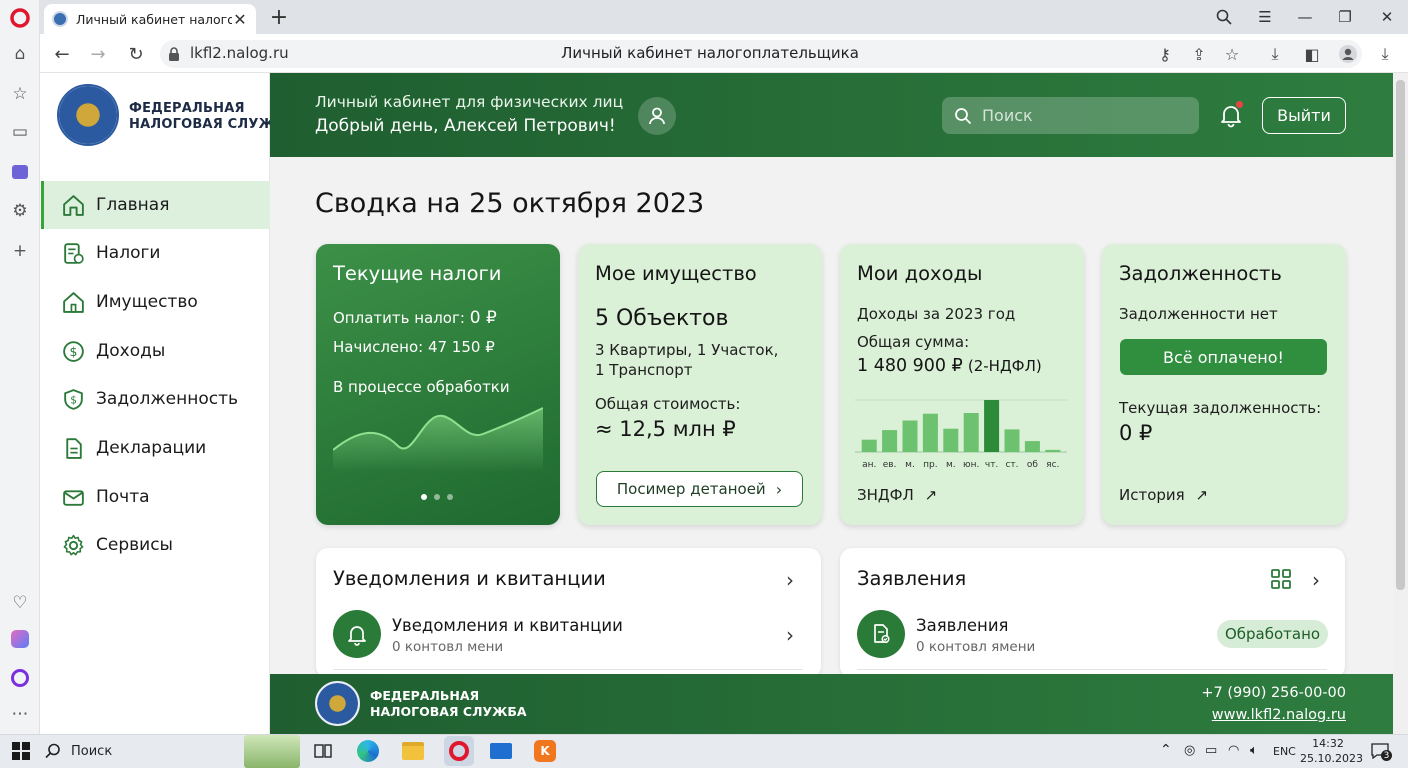 The height and width of the screenshot is (768, 1408). What do you see at coordinates (1211, 750) in the screenshot?
I see `tray-battery-icon: ▭` at bounding box center [1211, 750].